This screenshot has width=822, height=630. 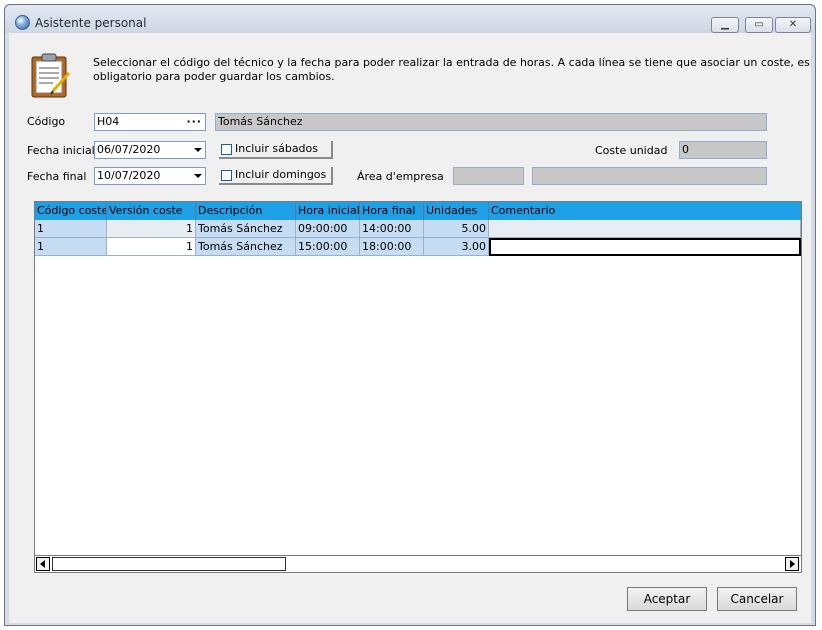 What do you see at coordinates (129, 175) in the screenshot?
I see `fecha-final-value: 10/07/2020` at bounding box center [129, 175].